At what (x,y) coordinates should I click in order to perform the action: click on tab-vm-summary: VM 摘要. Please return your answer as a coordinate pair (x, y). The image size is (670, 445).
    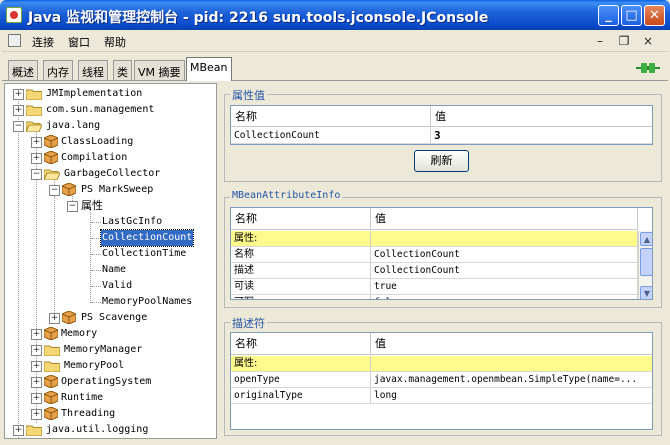
    Looking at the image, I should click on (159, 70).